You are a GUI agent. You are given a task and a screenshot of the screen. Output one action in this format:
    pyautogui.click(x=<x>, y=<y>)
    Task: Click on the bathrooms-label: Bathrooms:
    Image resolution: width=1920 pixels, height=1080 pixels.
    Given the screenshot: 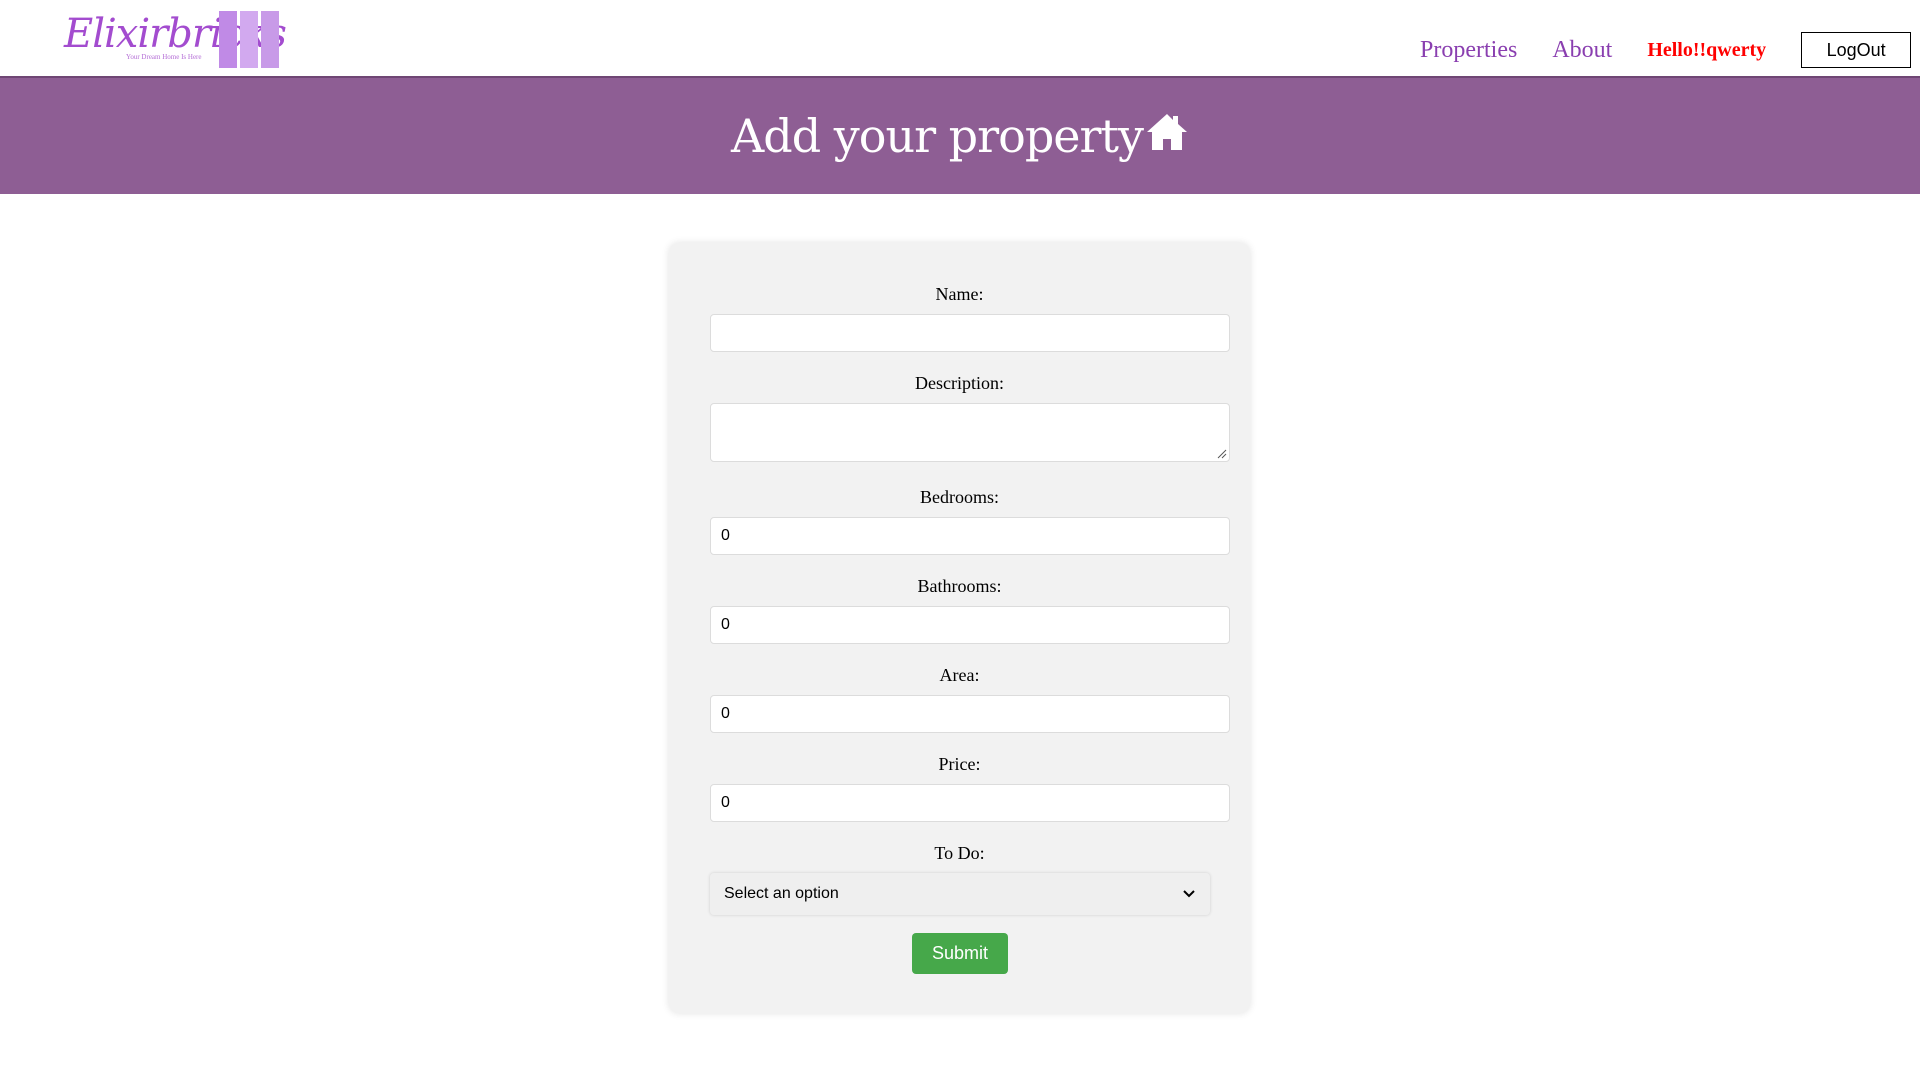 What is the action you would take?
    pyautogui.click(x=959, y=586)
    